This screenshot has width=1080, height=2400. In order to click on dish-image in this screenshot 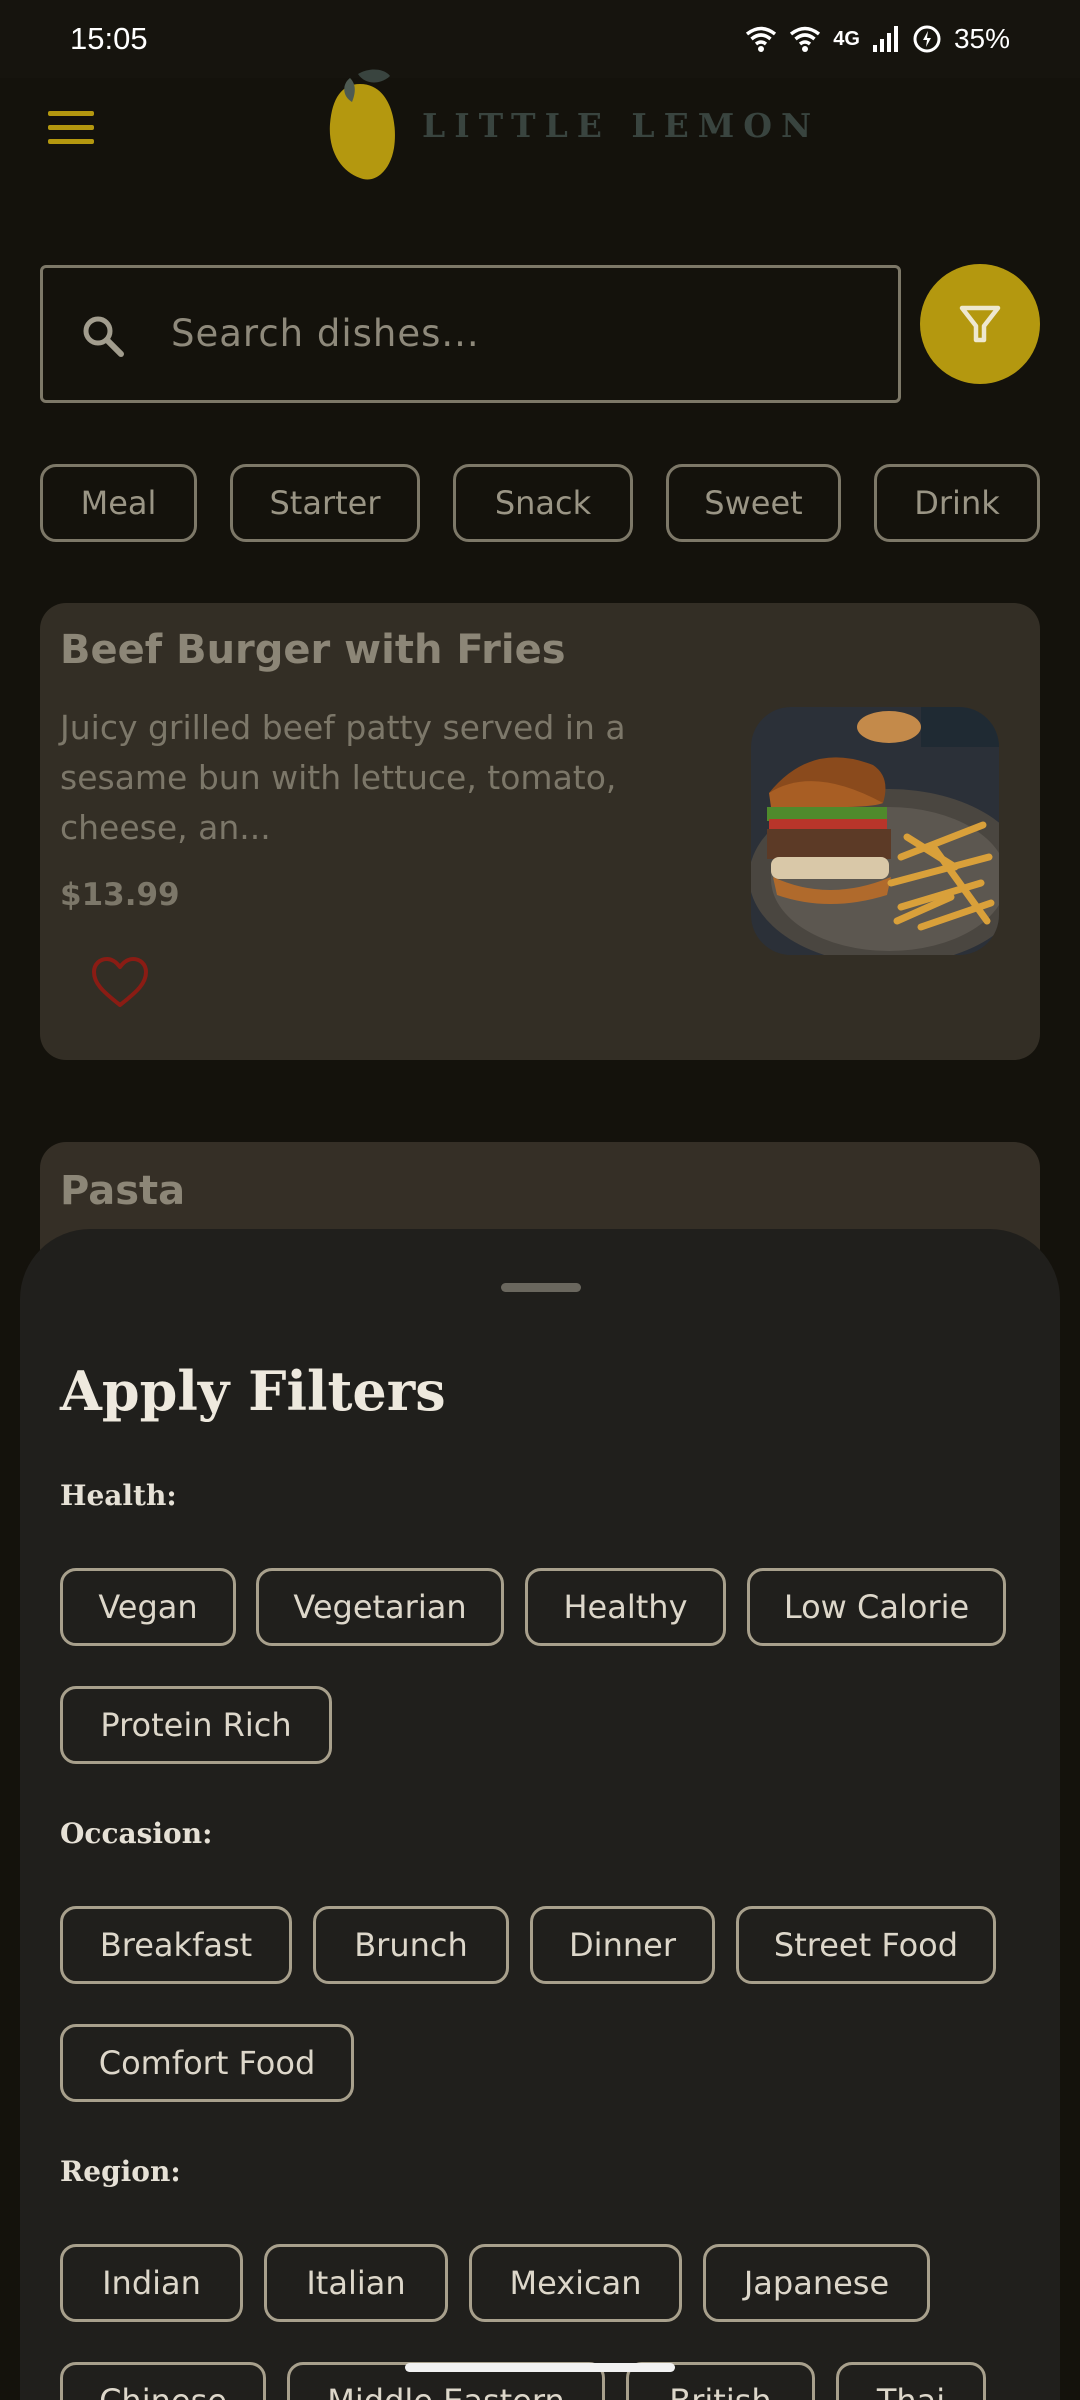, I will do `click(875, 831)`.